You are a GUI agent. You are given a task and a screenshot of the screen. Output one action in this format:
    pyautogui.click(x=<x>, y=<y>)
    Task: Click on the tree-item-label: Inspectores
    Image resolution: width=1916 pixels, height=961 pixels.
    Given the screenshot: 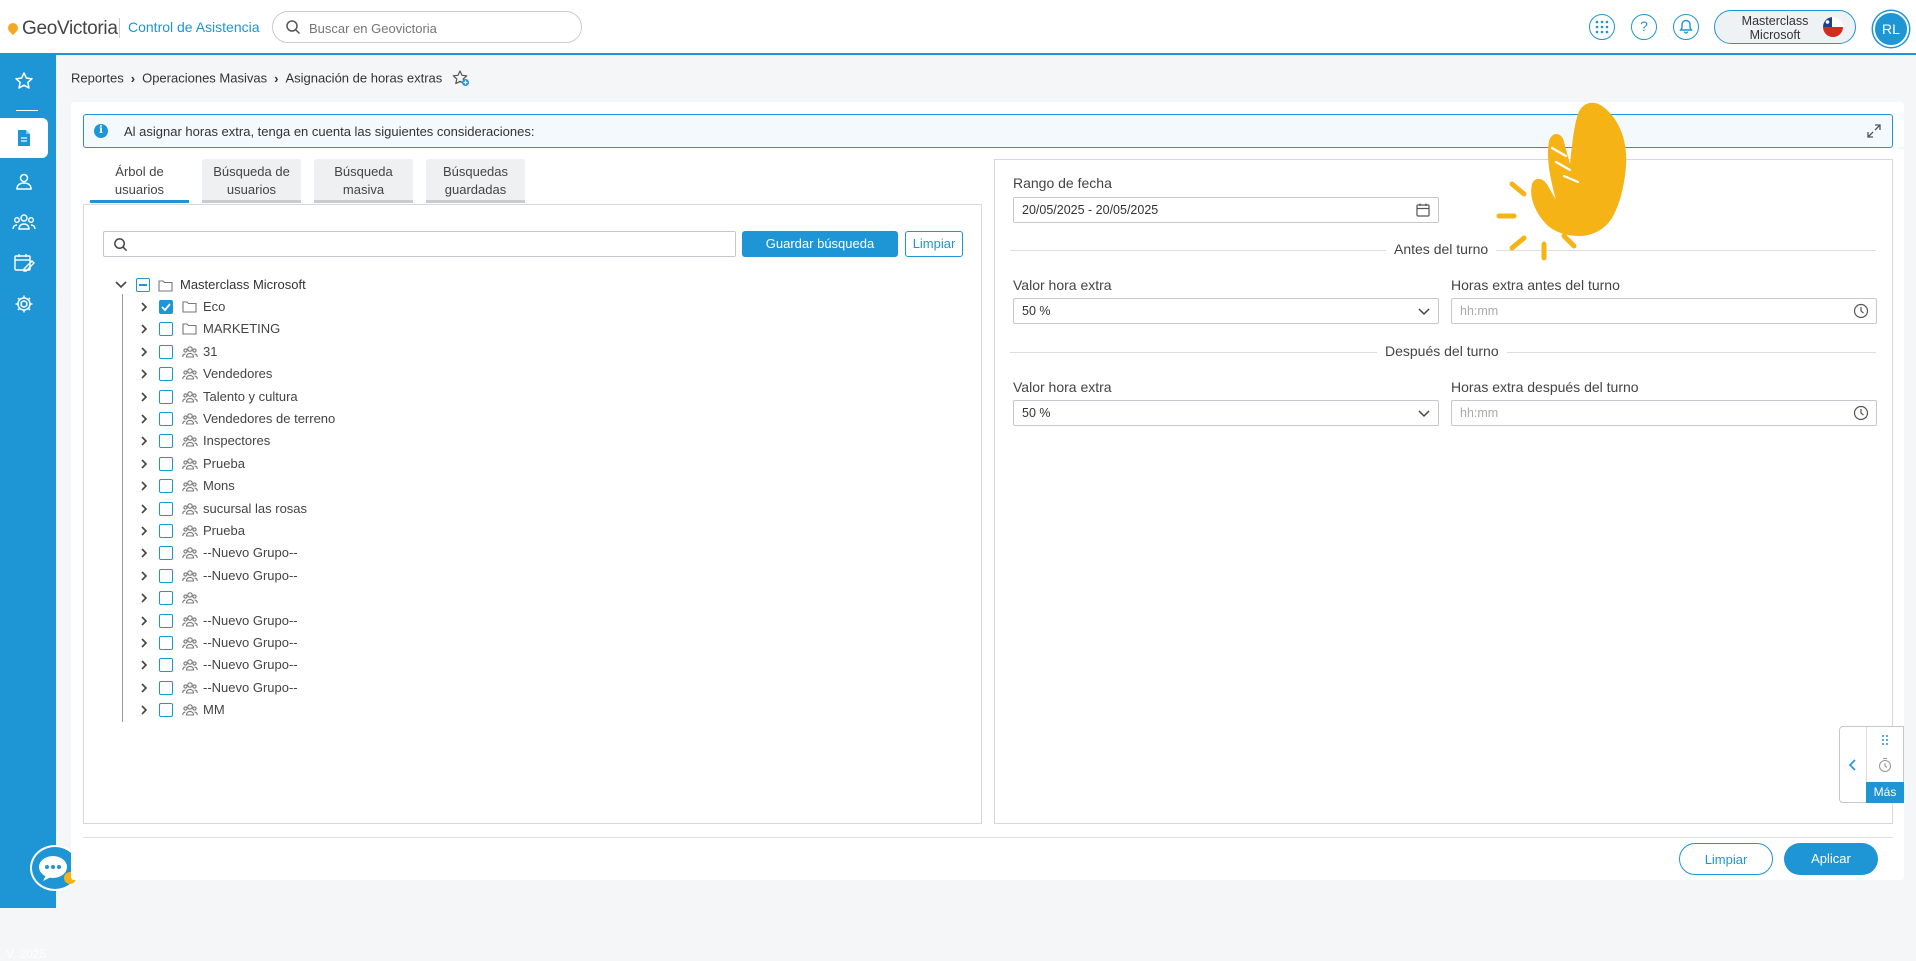 What is the action you would take?
    pyautogui.click(x=237, y=441)
    